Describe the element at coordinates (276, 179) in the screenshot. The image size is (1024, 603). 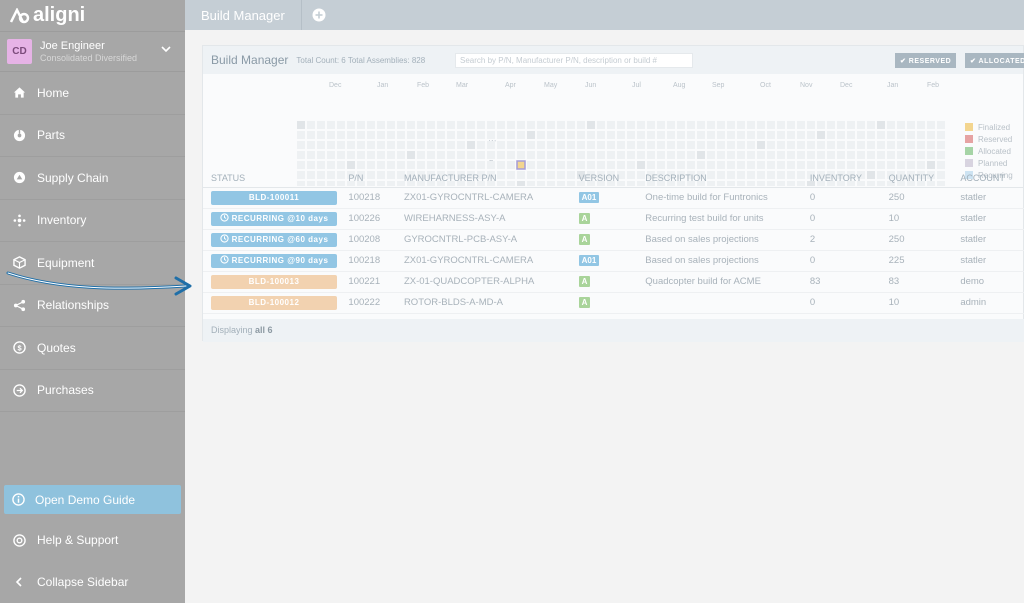
I see `column-header-status: STATUS` at that location.